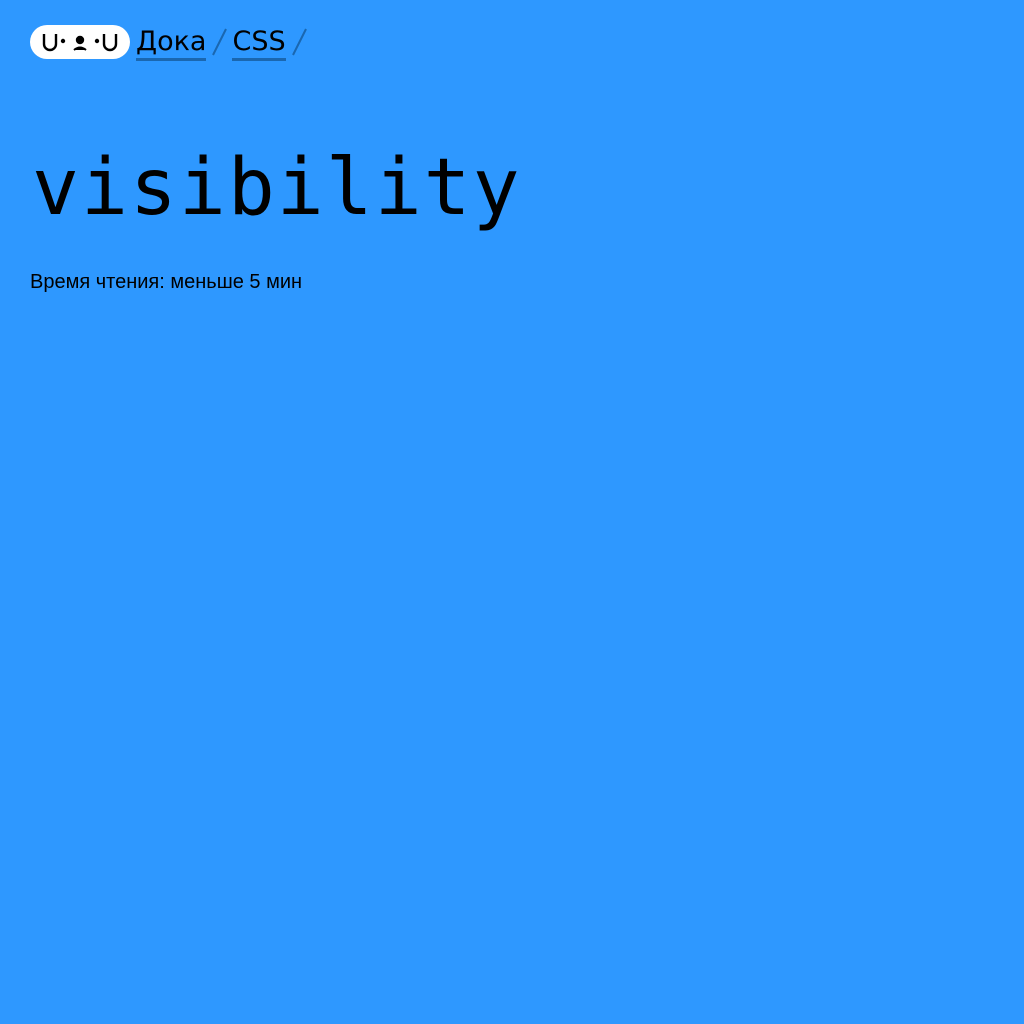 The height and width of the screenshot is (1024, 1024). Describe the element at coordinates (166, 282) in the screenshot. I see `reading-time: Время чтения: меньше 5 мин` at that location.